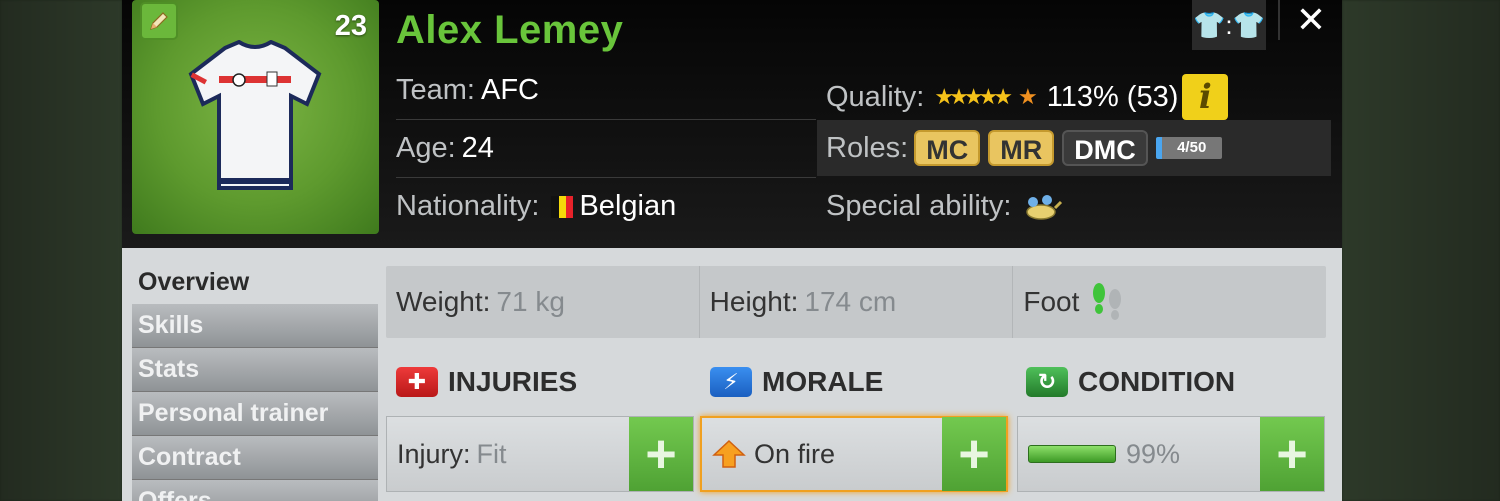 The height and width of the screenshot is (501, 1500). What do you see at coordinates (1421, 250) in the screenshot?
I see `background-right` at bounding box center [1421, 250].